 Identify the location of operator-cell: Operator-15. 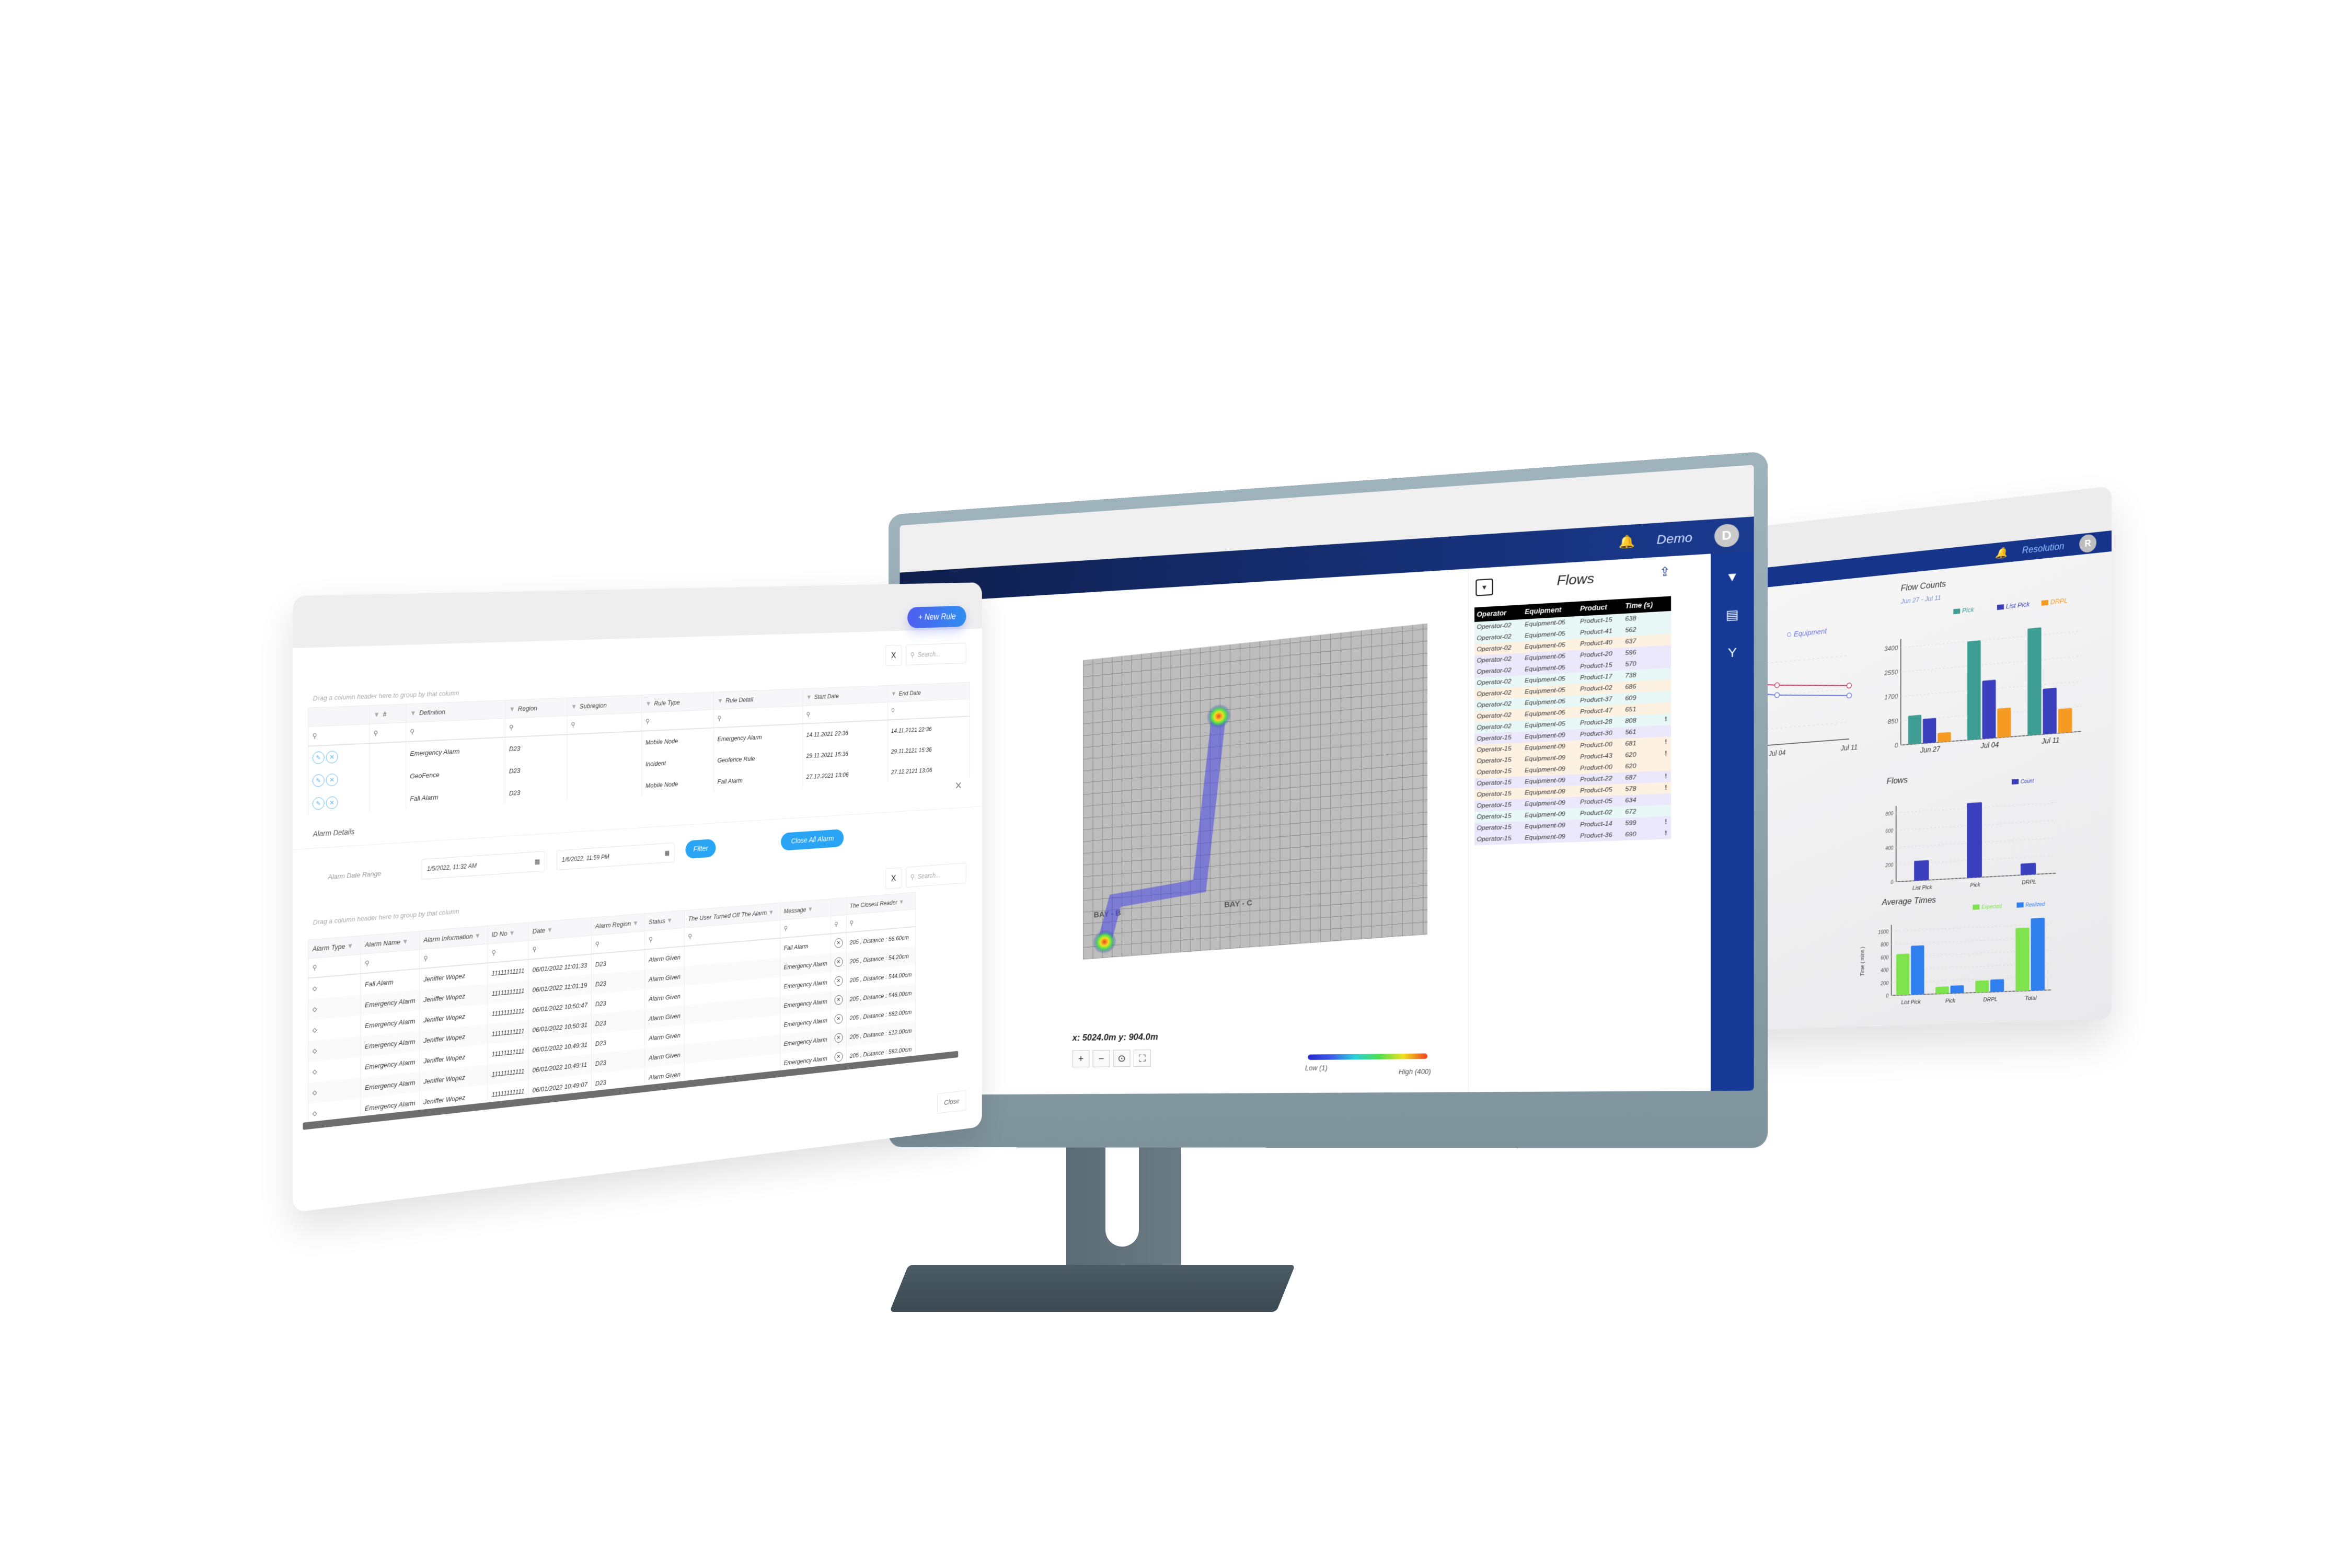
(1498, 839).